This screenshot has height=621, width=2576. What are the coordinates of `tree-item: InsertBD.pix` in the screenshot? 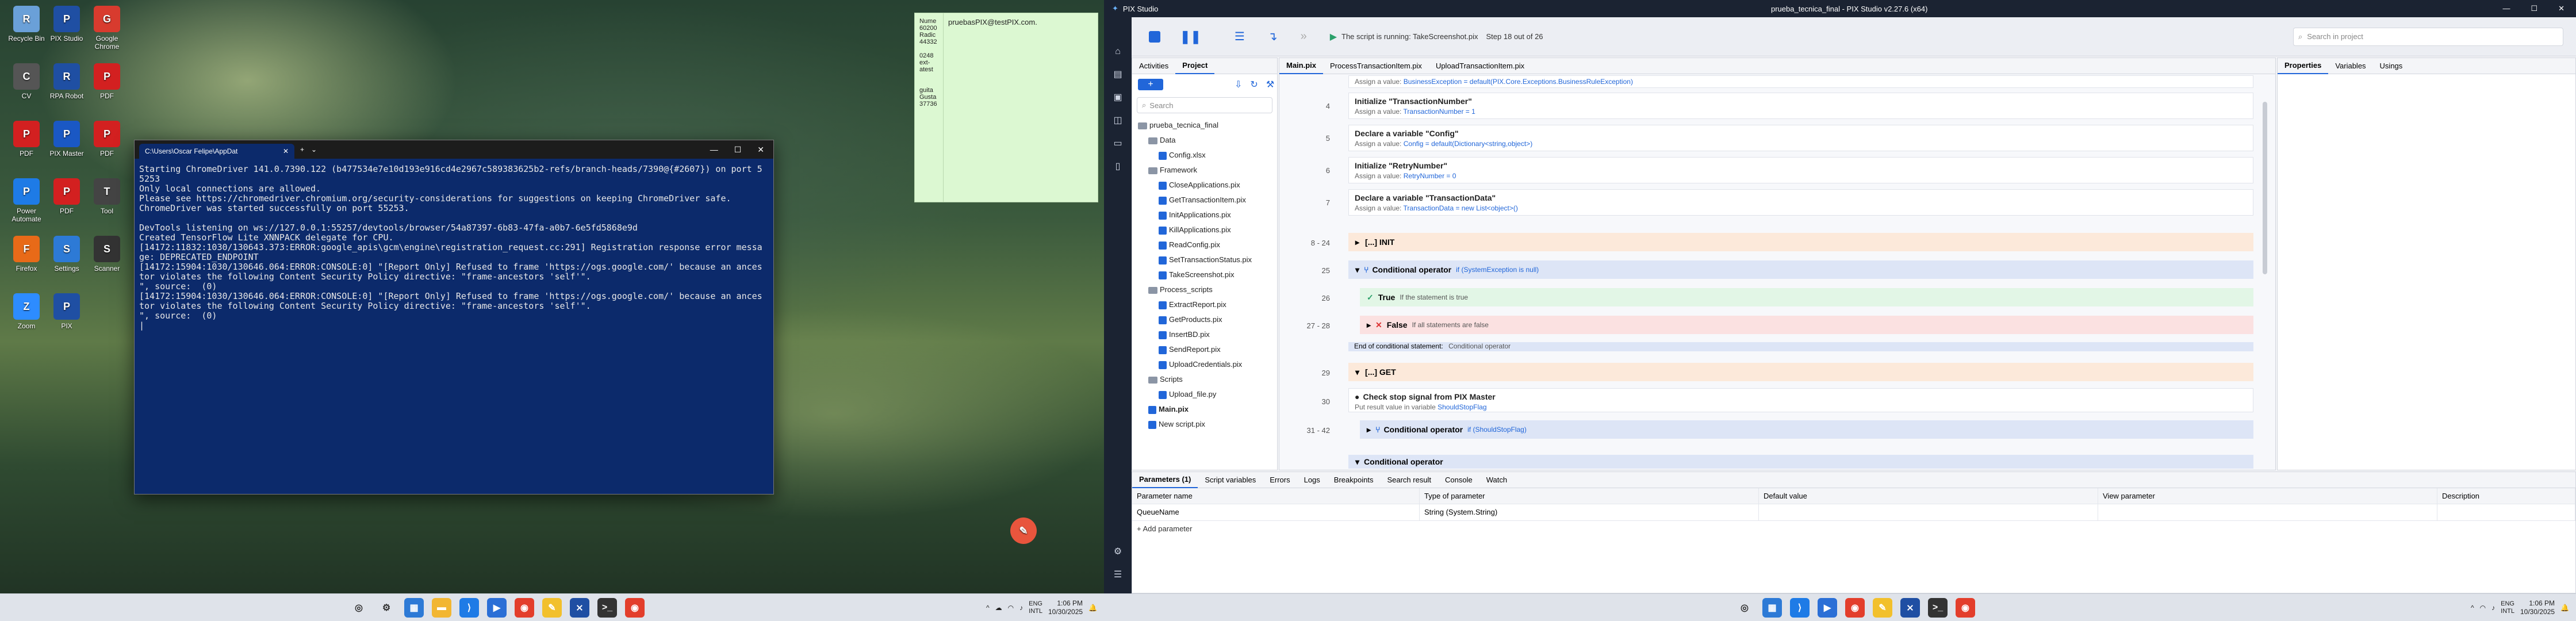 It's located at (1207, 334).